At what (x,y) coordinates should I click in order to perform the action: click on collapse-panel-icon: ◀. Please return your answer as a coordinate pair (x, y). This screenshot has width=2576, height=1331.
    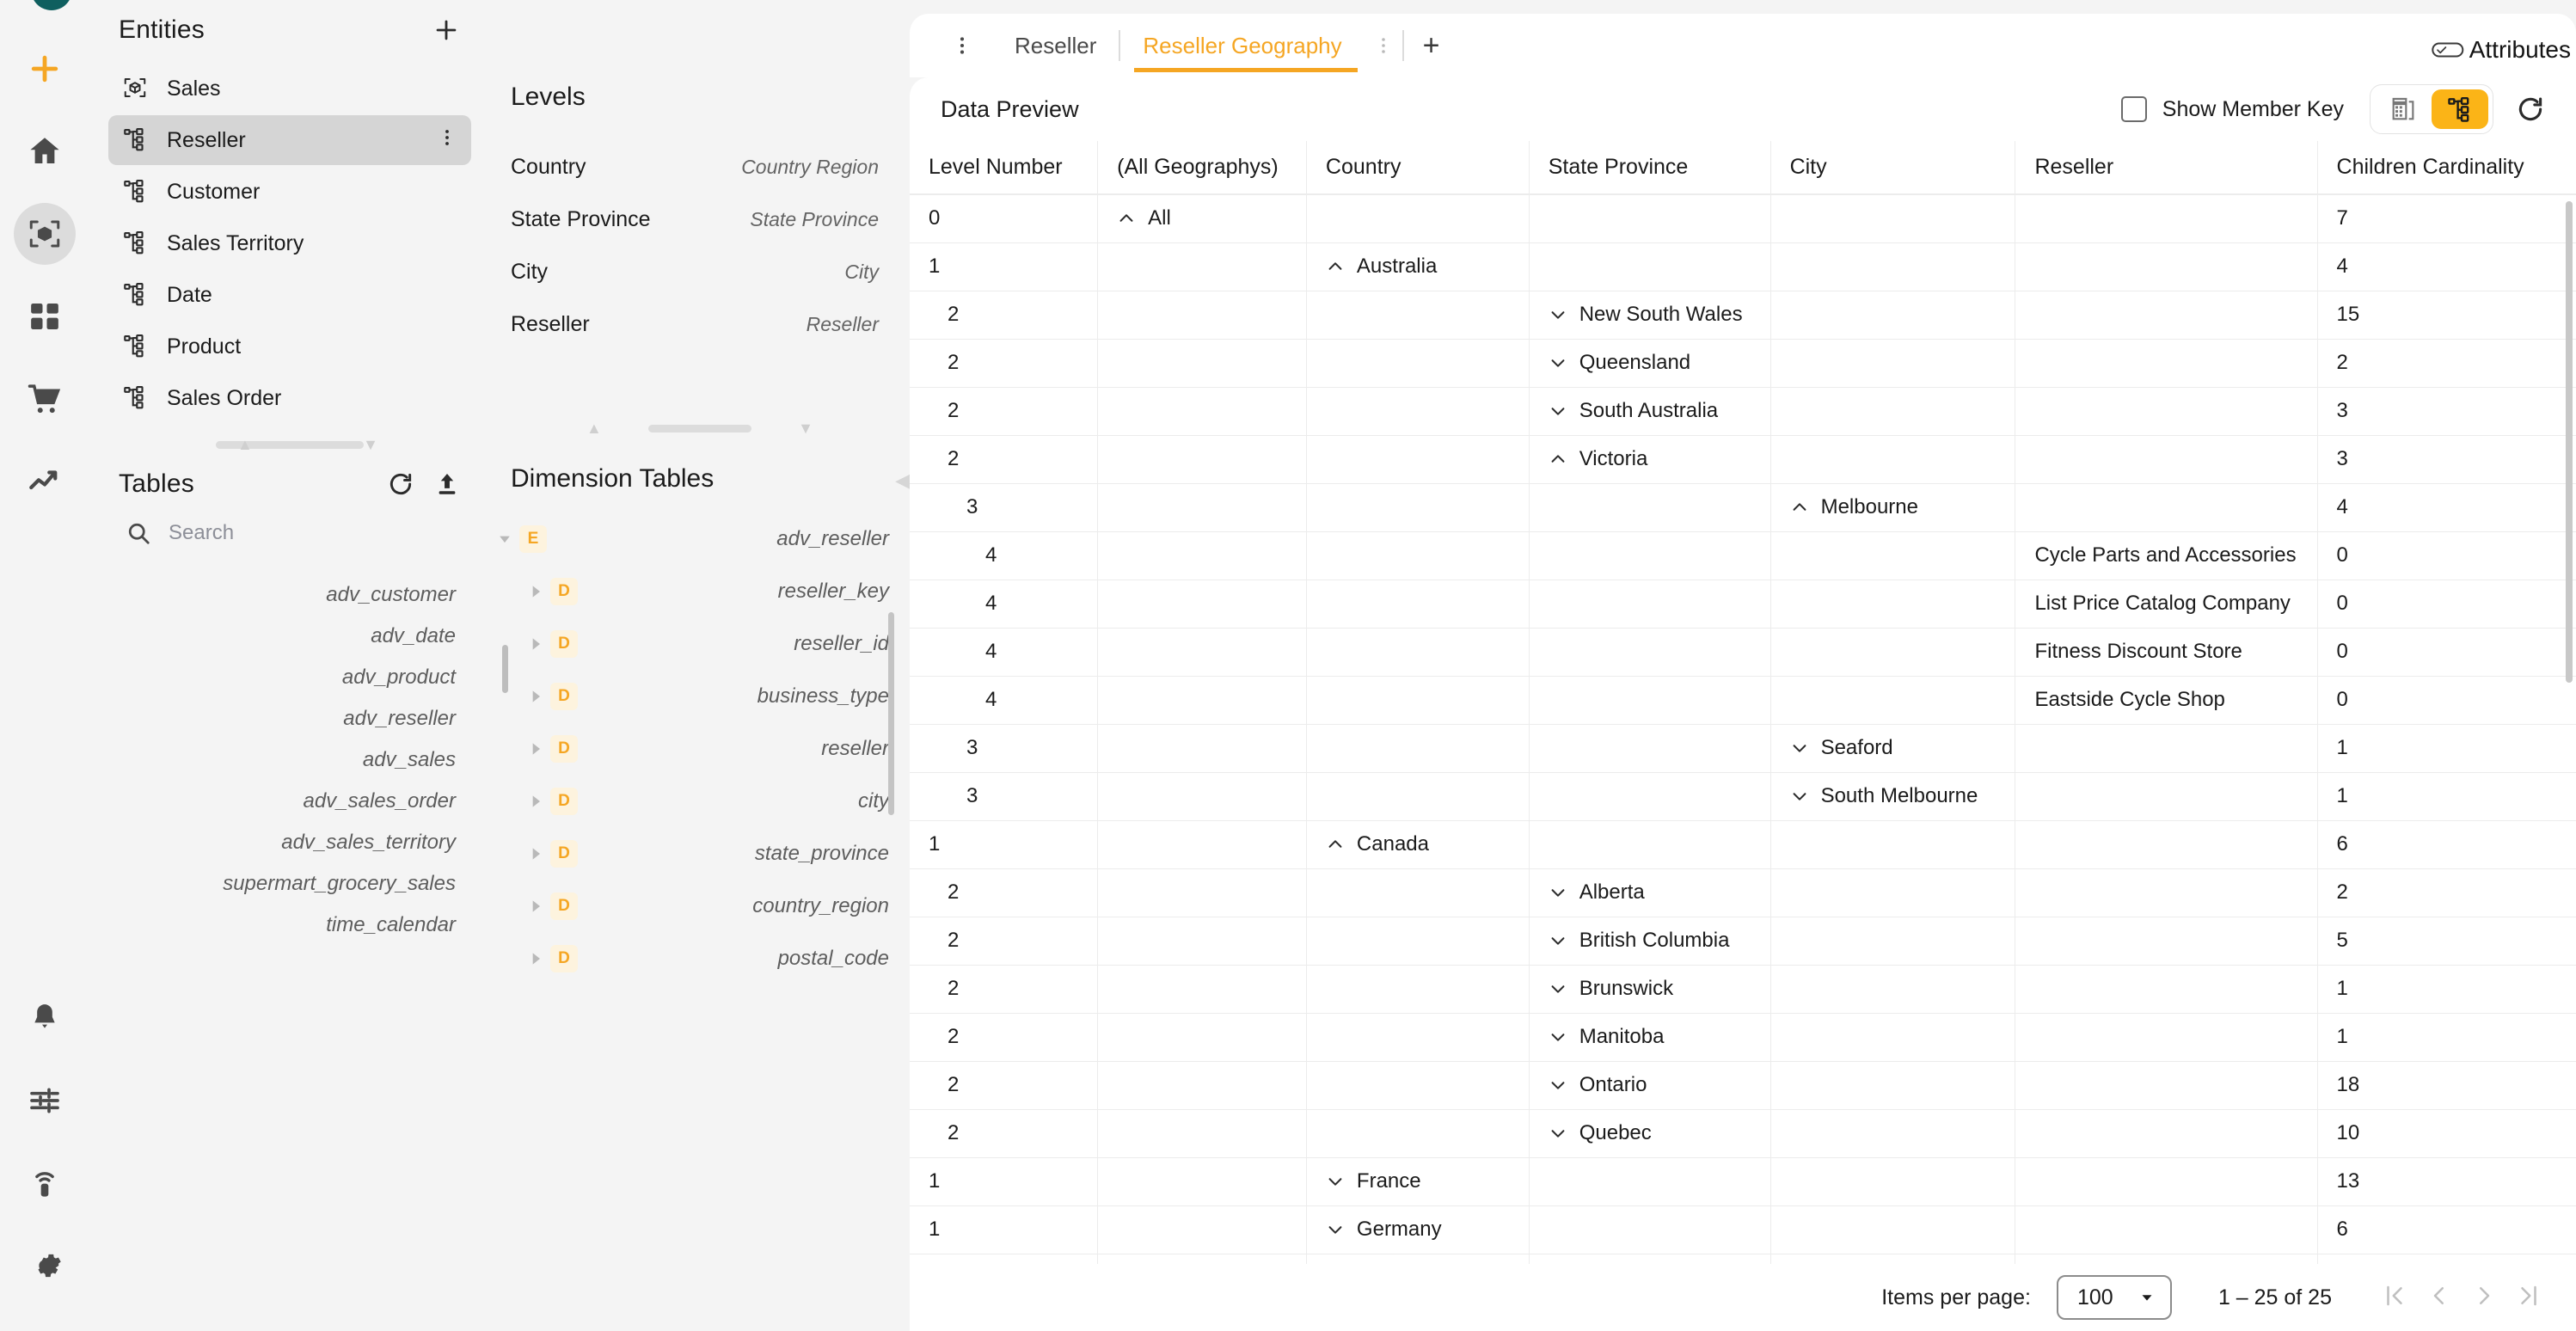
    Looking at the image, I should click on (902, 481).